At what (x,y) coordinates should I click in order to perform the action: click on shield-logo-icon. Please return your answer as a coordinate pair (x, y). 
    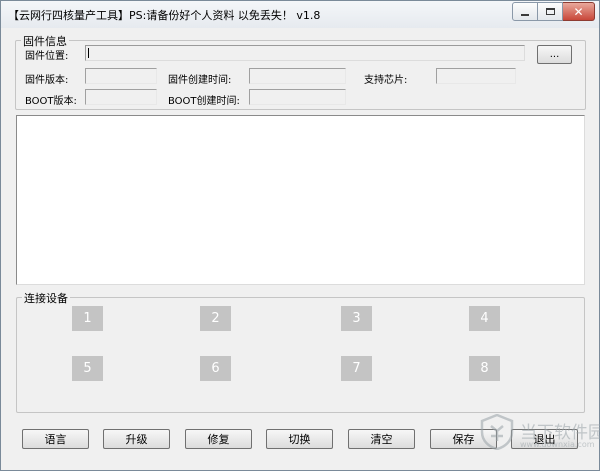
    Looking at the image, I should click on (497, 432).